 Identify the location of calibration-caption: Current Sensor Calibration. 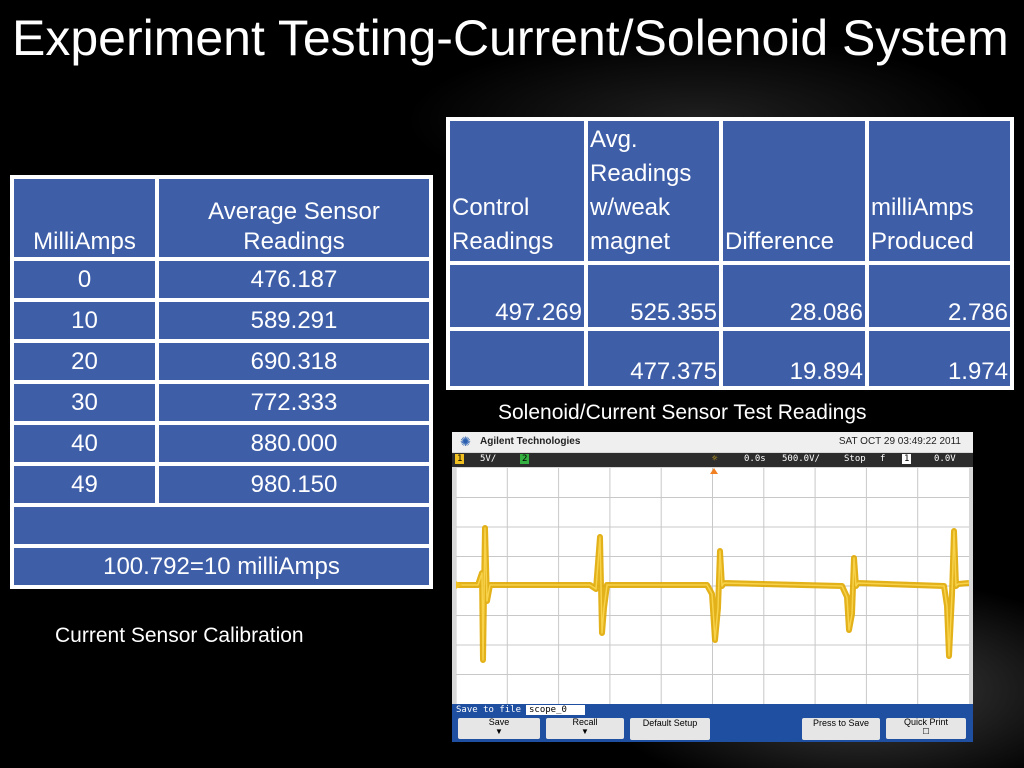
(179, 635).